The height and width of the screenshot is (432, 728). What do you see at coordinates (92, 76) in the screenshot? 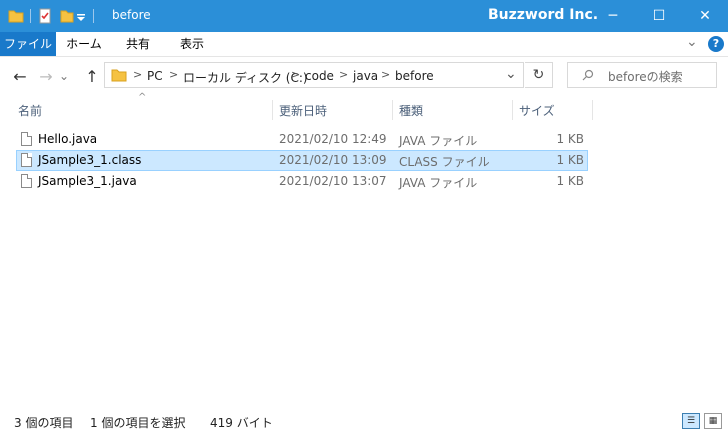
I see `up-button: ↑` at bounding box center [92, 76].